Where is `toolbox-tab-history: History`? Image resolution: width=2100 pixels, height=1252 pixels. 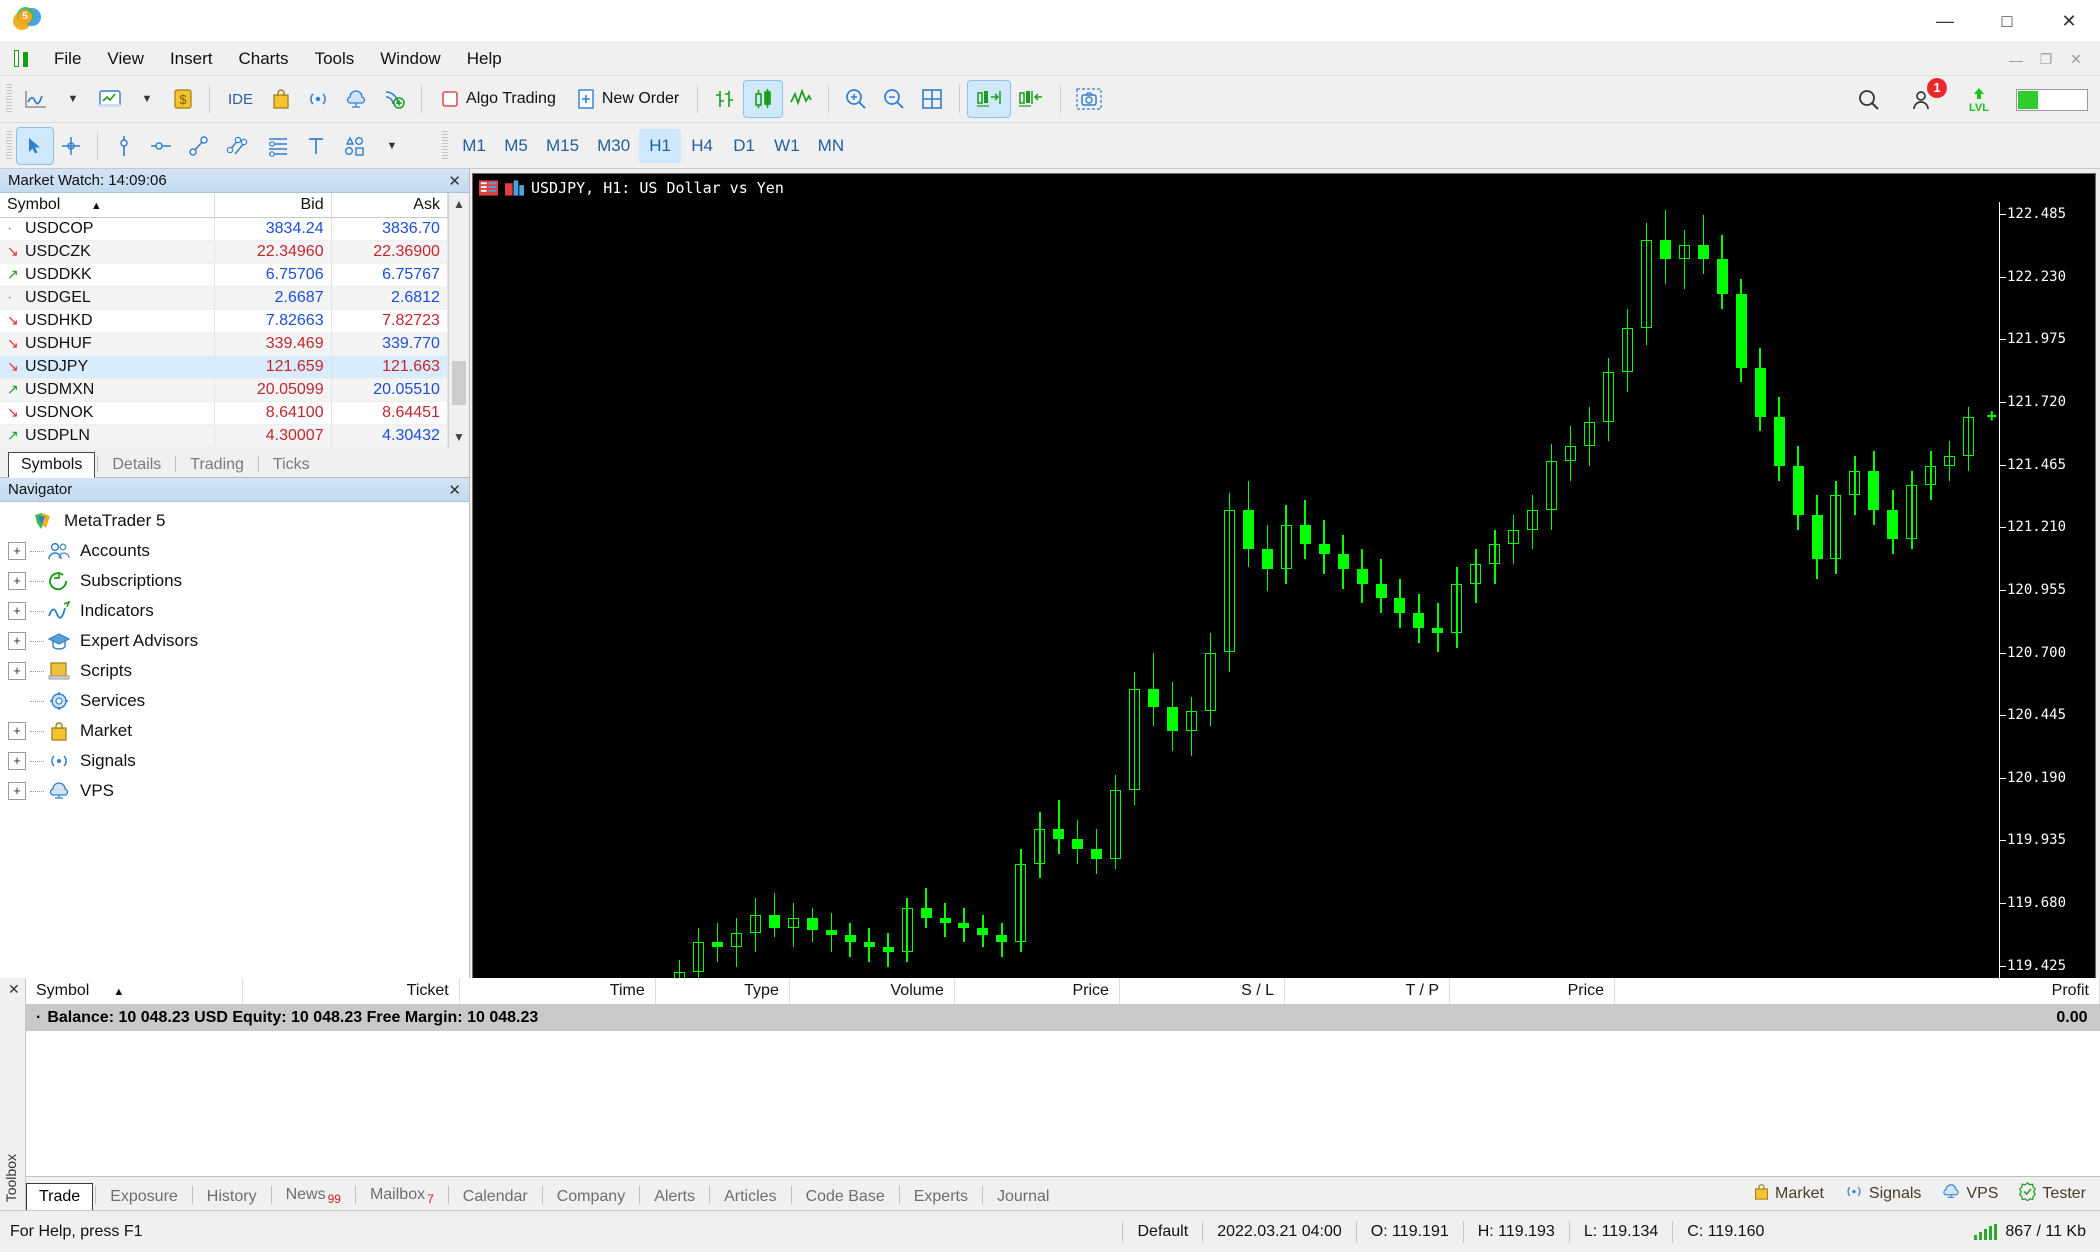
toolbox-tab-history: History is located at coordinates (232, 1197).